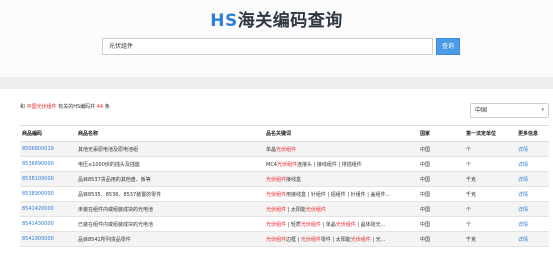  I want to click on hs-code-cell: 8538900000, so click(48, 194).